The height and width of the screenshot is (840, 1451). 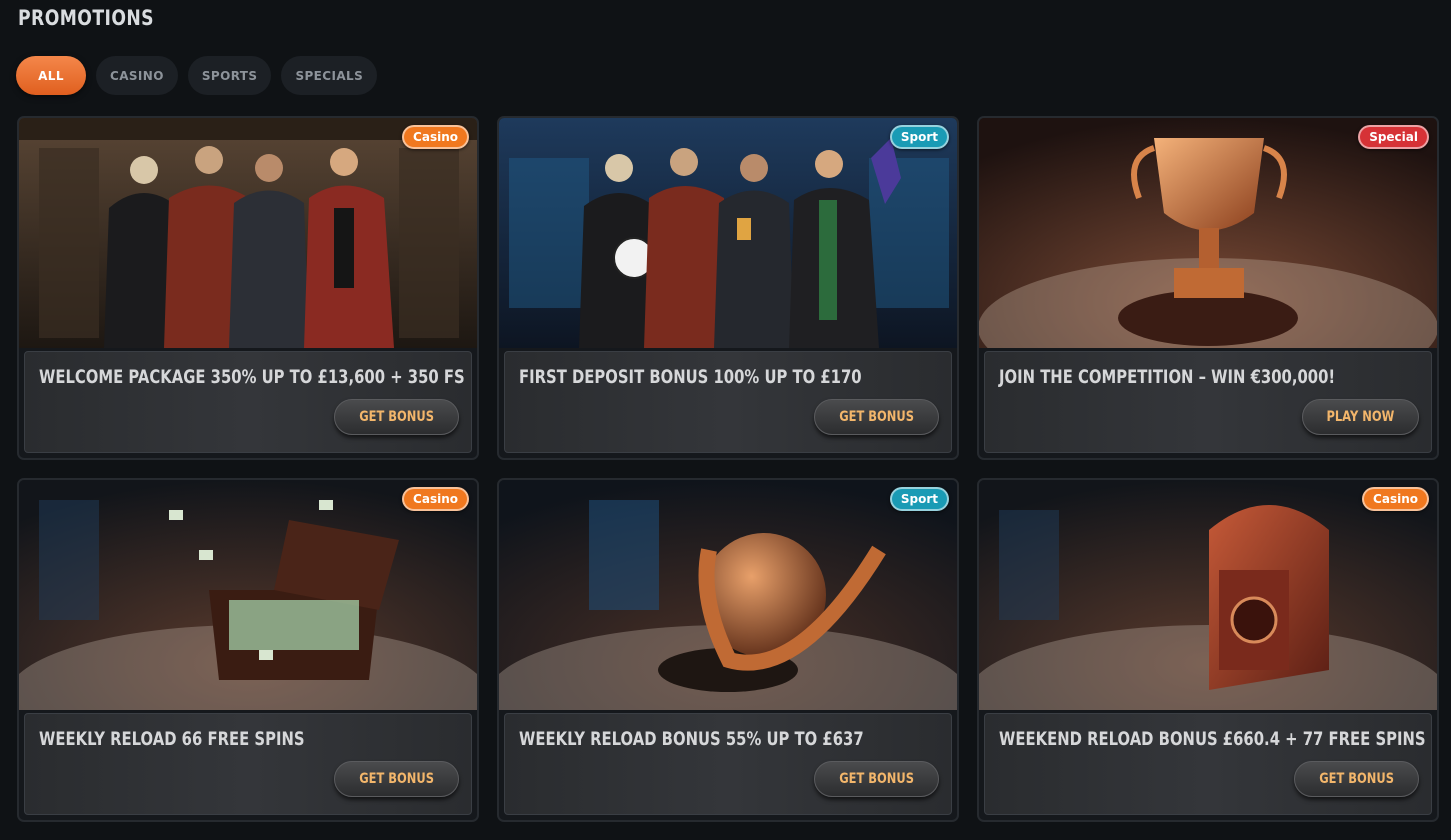 I want to click on promo-image-characters, so click(x=248, y=233).